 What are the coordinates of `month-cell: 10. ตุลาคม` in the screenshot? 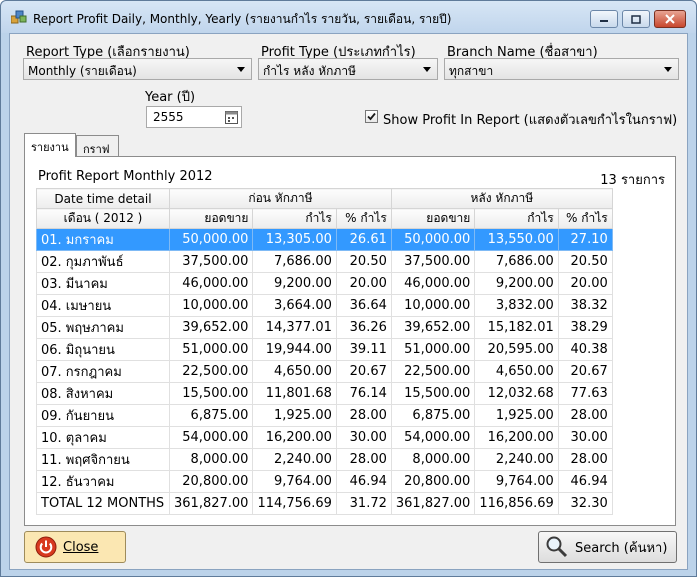 It's located at (103, 437).